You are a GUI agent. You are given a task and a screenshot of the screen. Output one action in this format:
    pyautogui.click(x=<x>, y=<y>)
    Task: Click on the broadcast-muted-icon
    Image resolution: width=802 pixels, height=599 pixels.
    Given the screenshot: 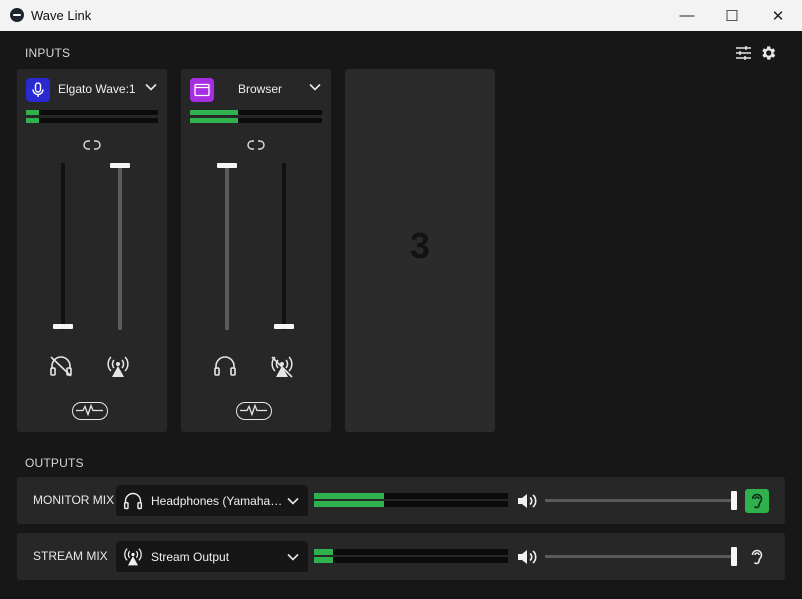 What is the action you would take?
    pyautogui.click(x=282, y=367)
    